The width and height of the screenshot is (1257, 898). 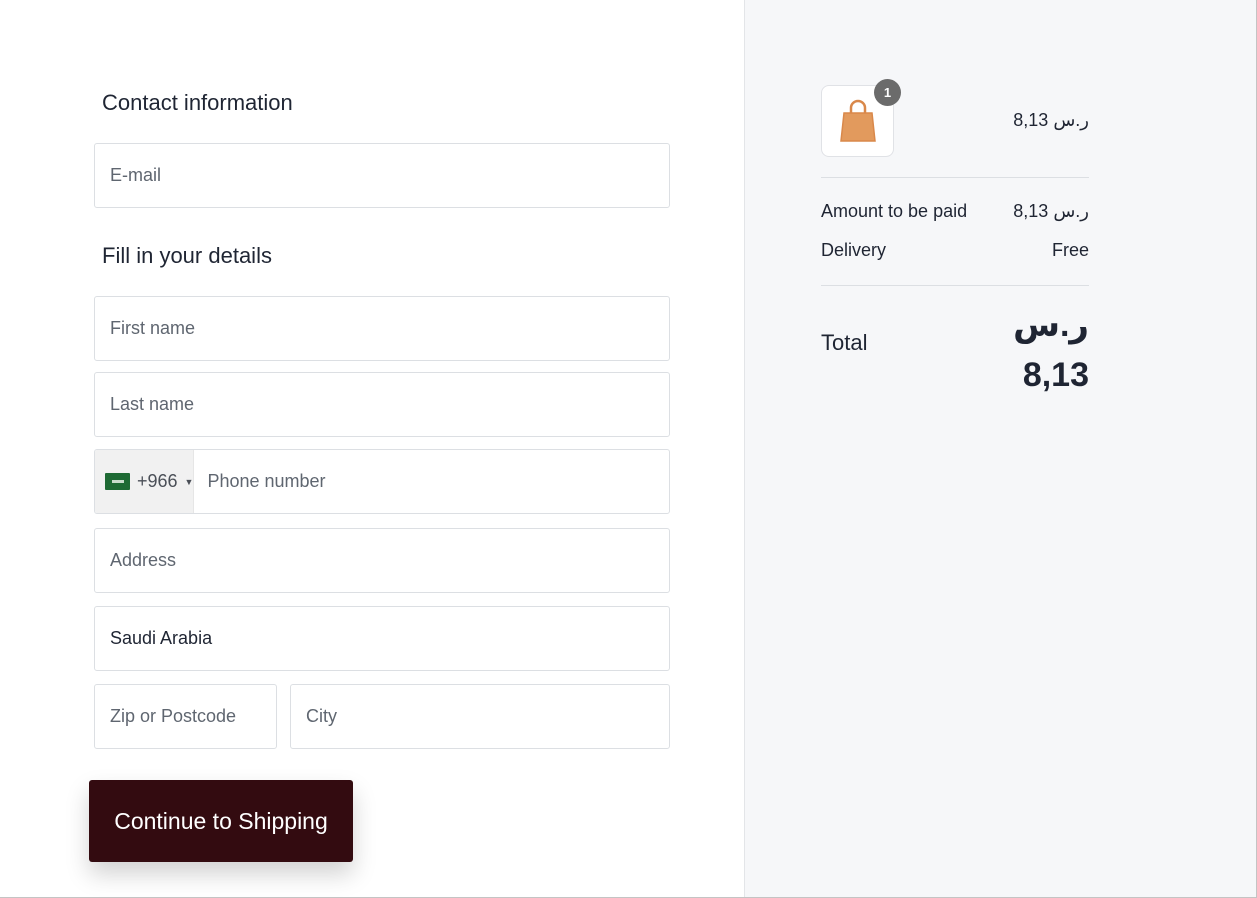 I want to click on address-field-container, so click(x=382, y=560).